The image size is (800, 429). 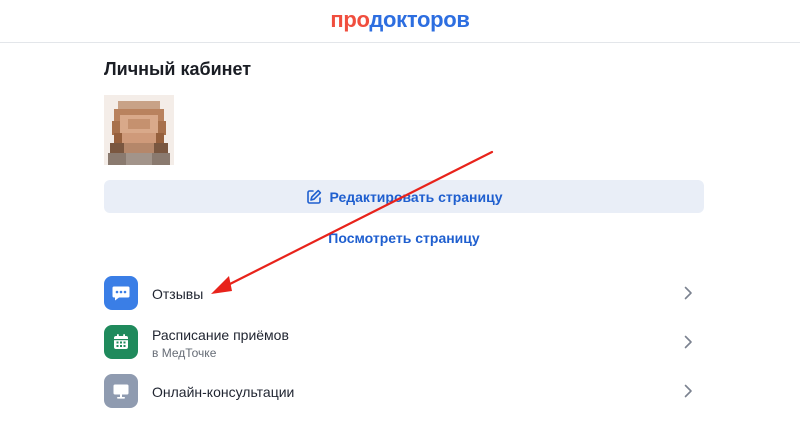 I want to click on view-page-link: Посмотреть страницу, so click(x=400, y=238).